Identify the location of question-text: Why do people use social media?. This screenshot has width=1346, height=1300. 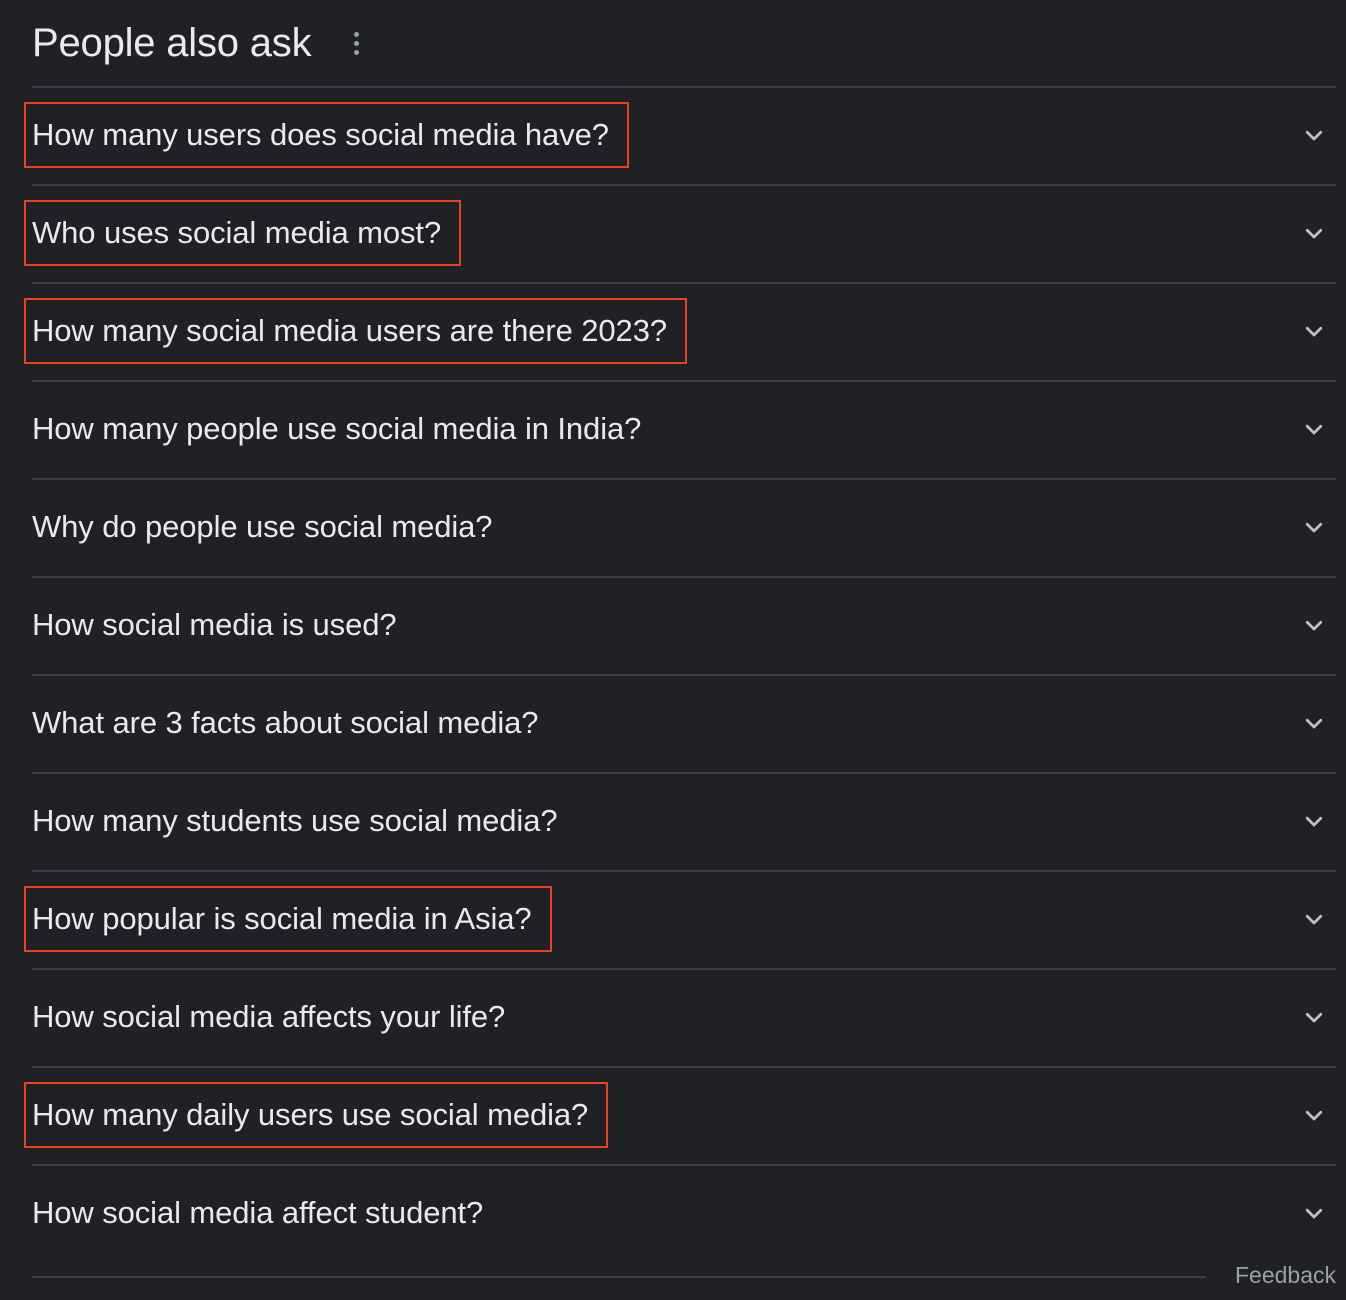
(262, 526).